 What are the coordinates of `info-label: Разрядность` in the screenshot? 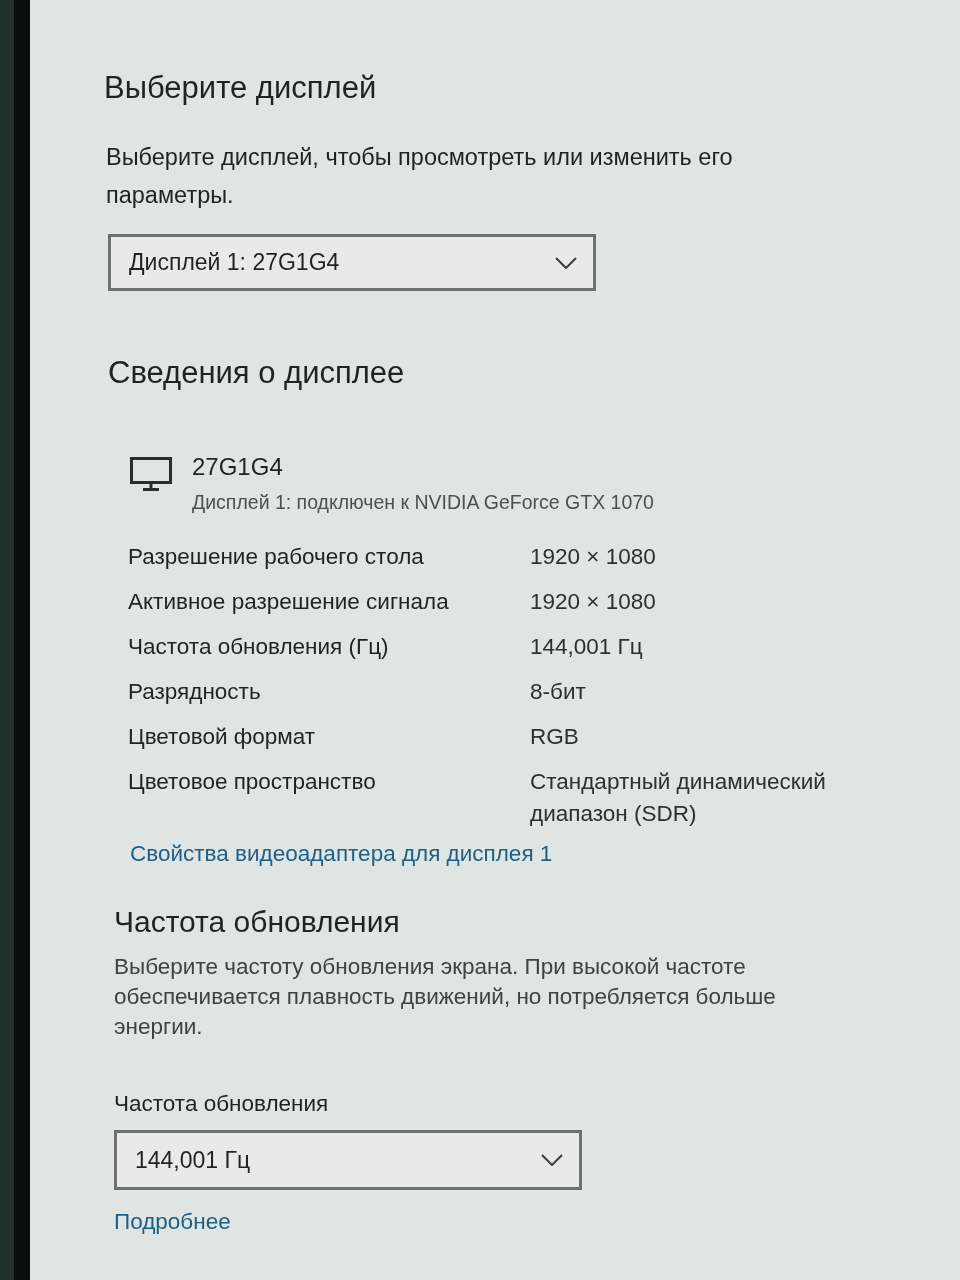 It's located at (195, 692).